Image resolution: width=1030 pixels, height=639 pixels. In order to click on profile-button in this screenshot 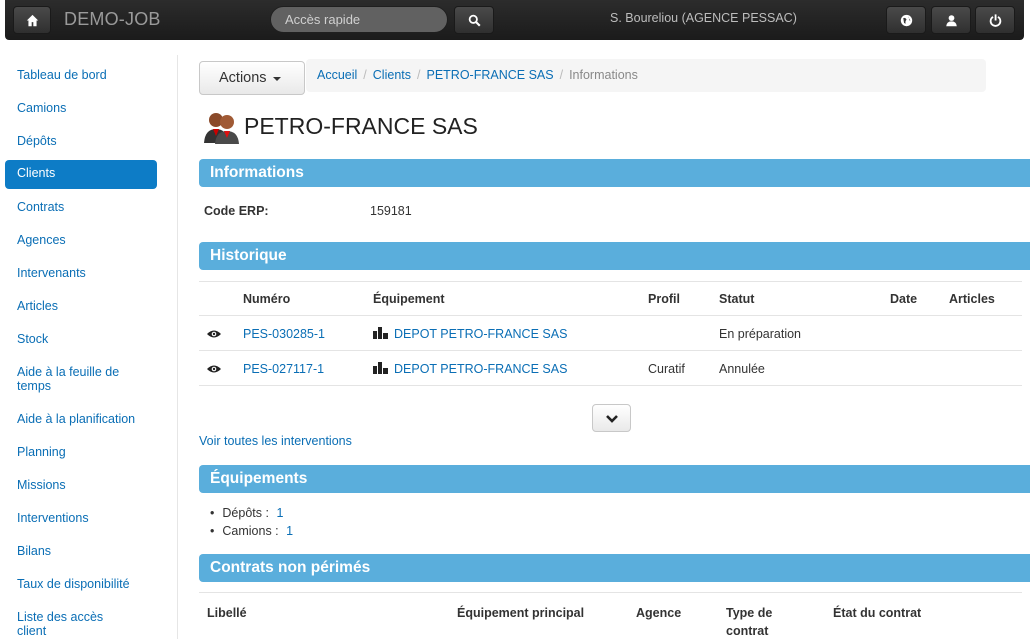, I will do `click(951, 20)`.